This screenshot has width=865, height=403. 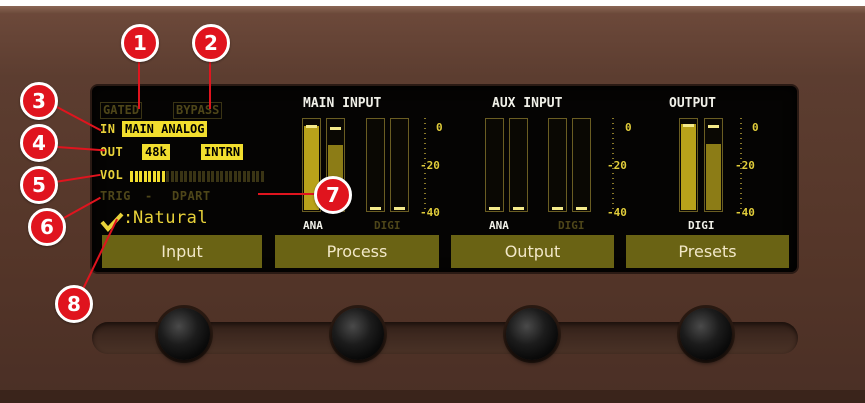 What do you see at coordinates (399, 165) in the screenshot?
I see `main-digi-right-meter` at bounding box center [399, 165].